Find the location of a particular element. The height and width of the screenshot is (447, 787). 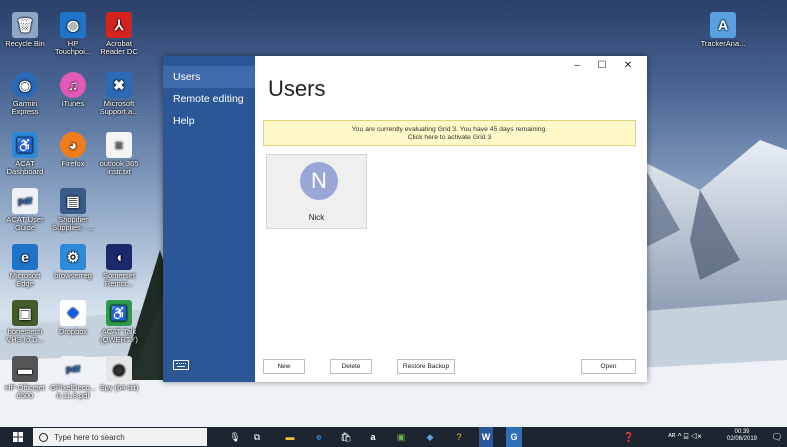

desktop-icon-acat-user-guide: pdf ACAT User Guide is located at coordinates (25, 210).